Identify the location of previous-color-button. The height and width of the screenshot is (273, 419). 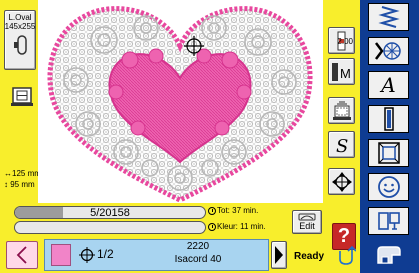
(22, 255).